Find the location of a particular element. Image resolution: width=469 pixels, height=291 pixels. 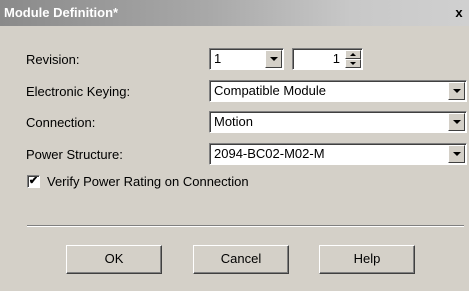

revision-minor-stepper: 1 is located at coordinates (327, 59).